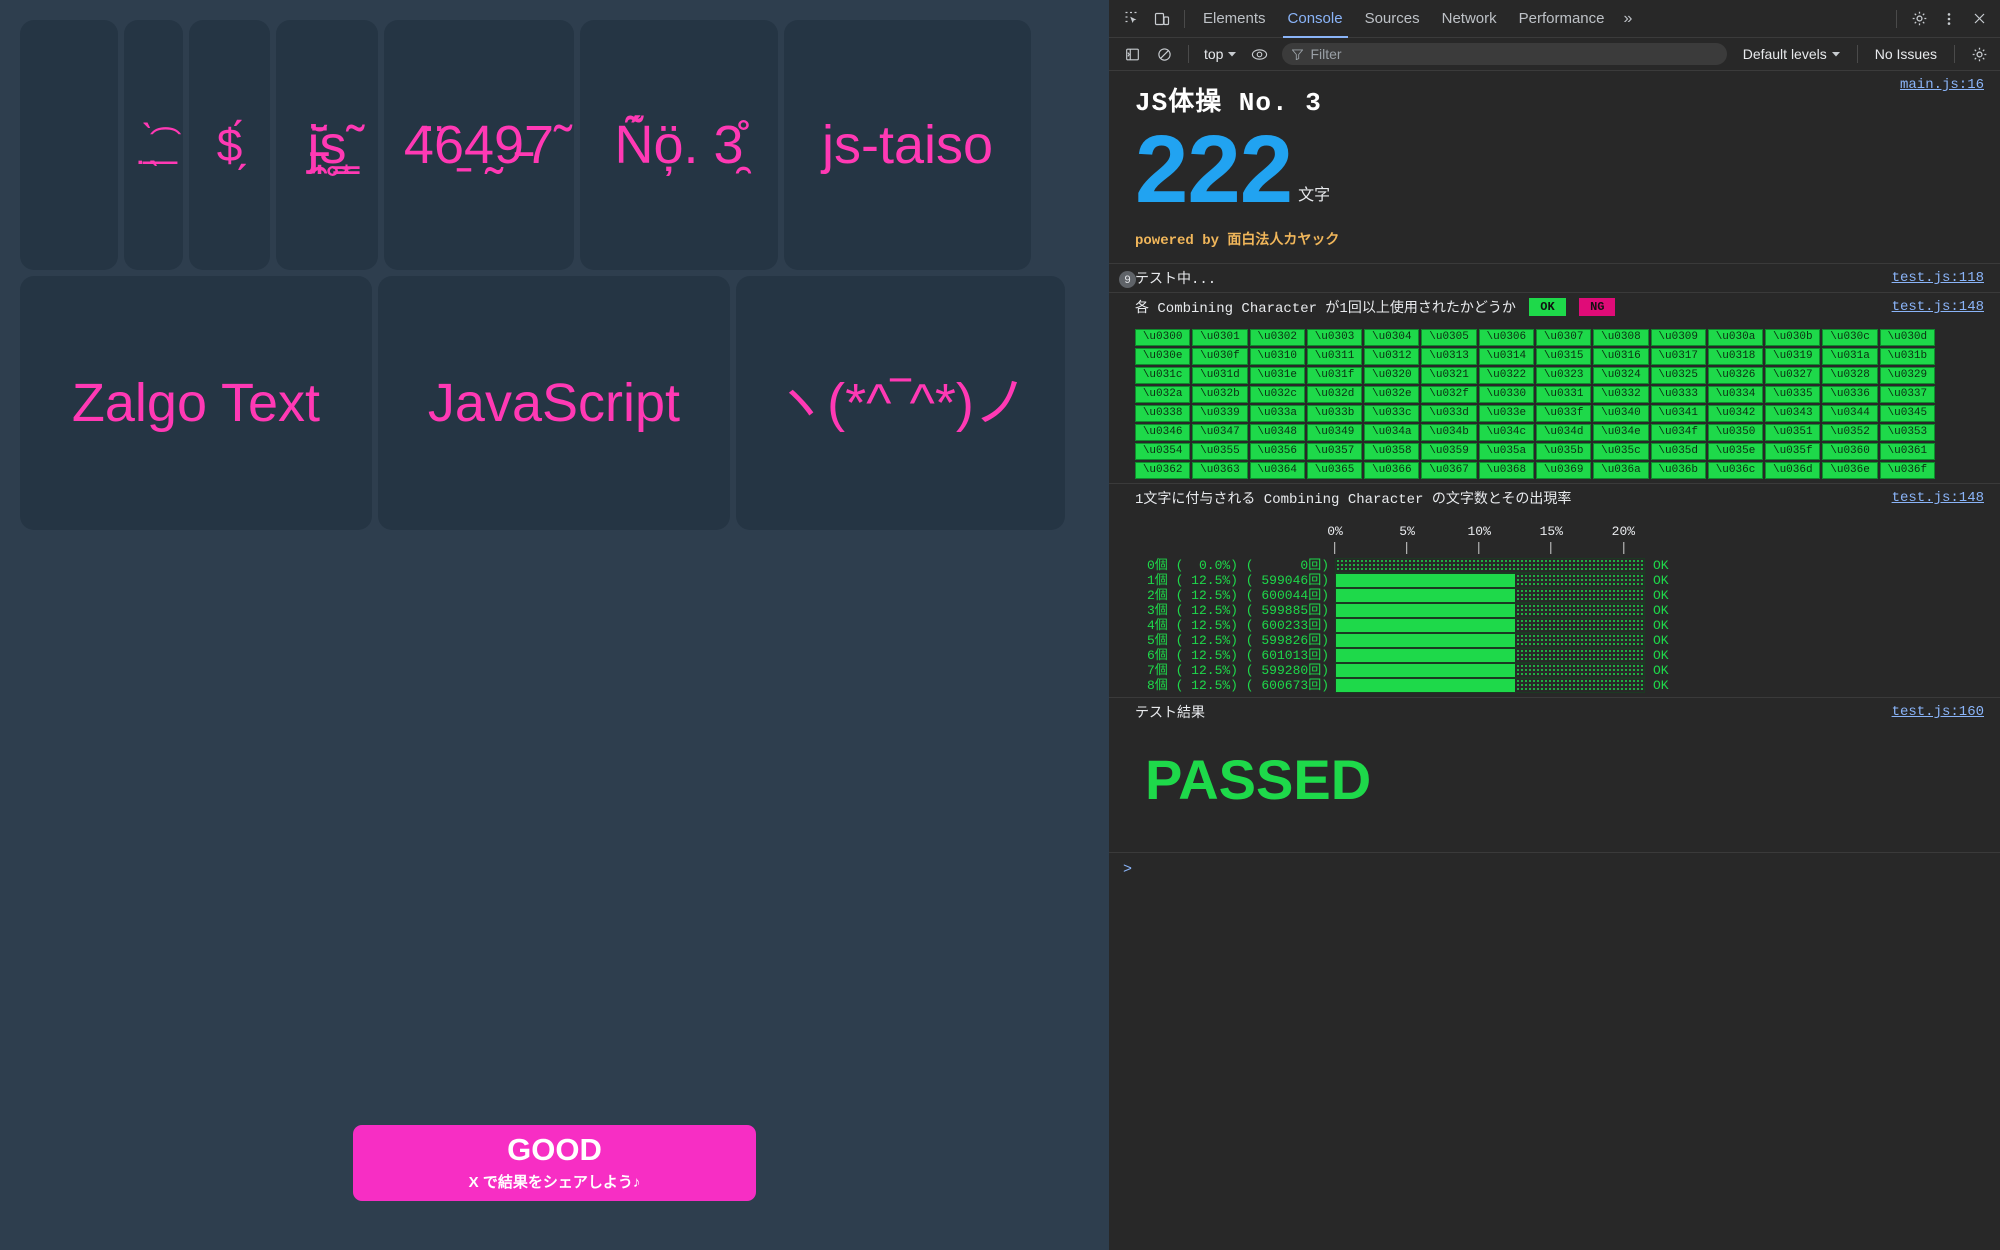  I want to click on combining-code-cell: \u0347, so click(1220, 433).